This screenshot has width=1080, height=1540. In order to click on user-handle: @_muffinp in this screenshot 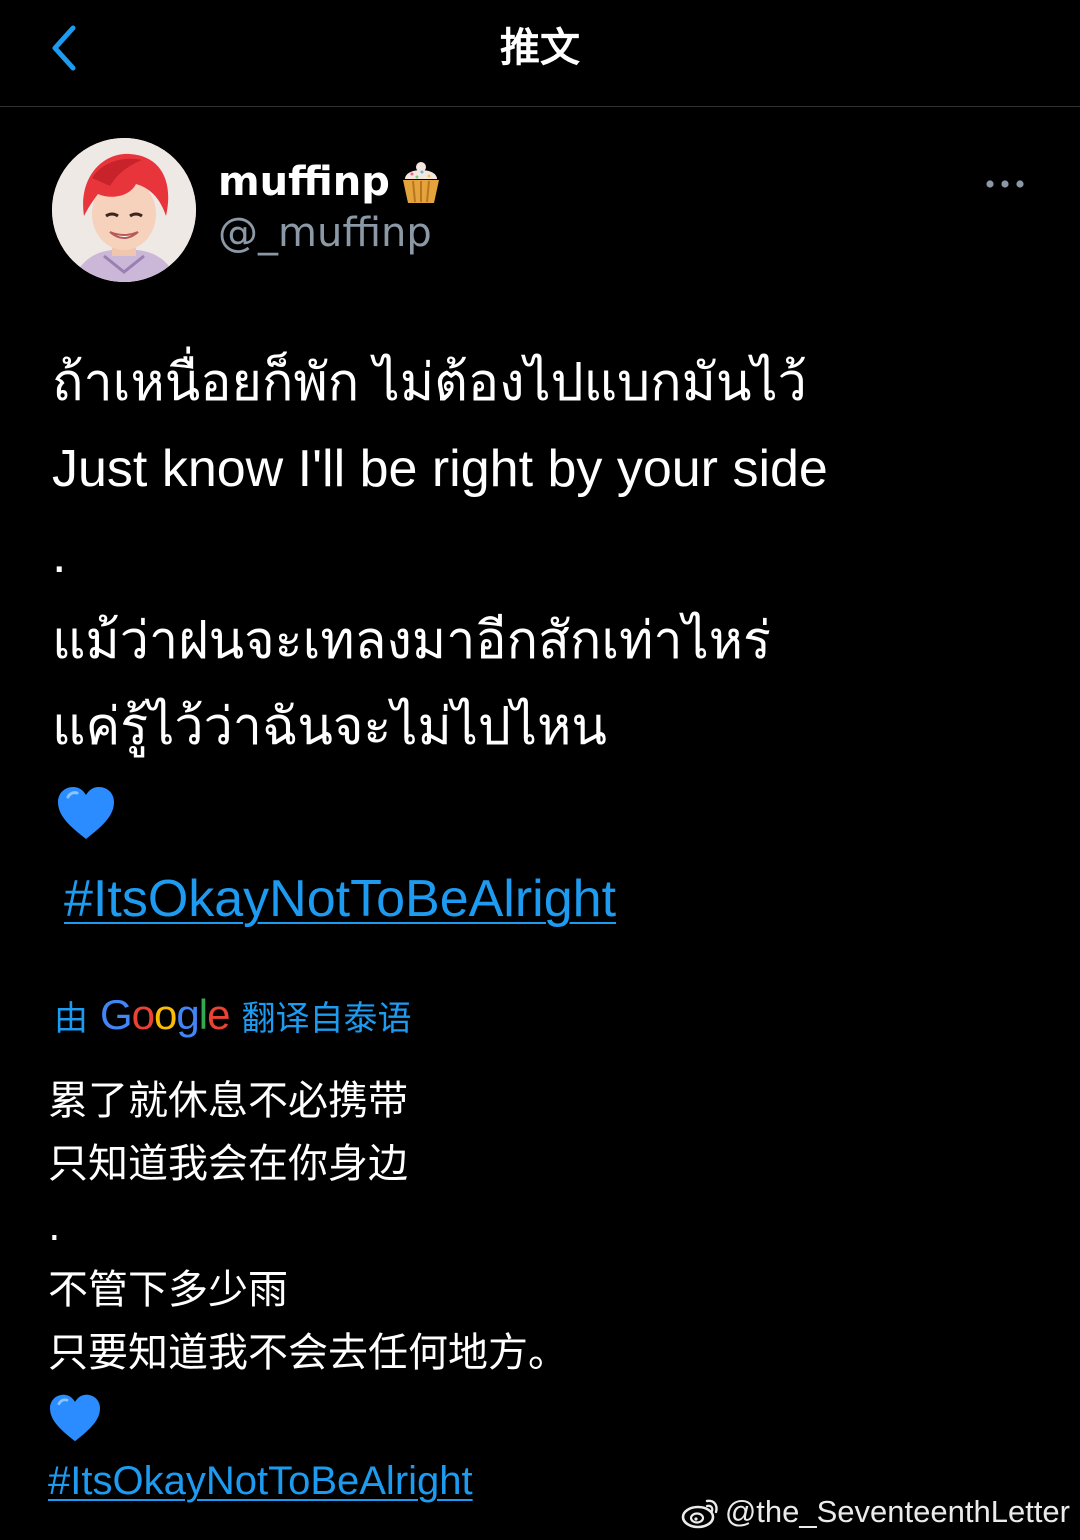, I will do `click(325, 233)`.